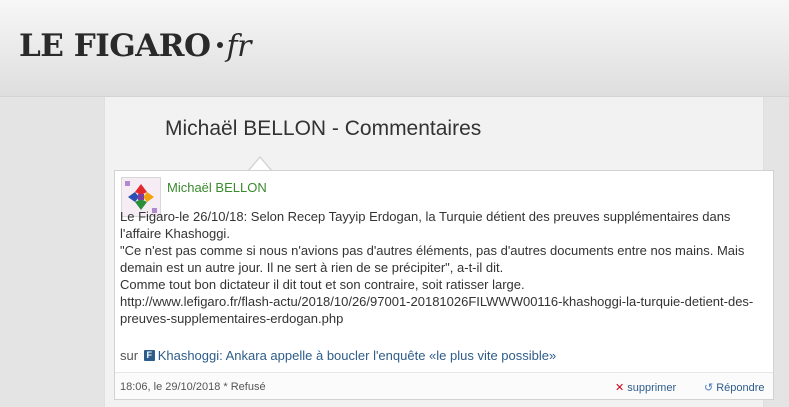  What do you see at coordinates (217, 187) in the screenshot?
I see `comment-author: Michaël BELLON` at bounding box center [217, 187].